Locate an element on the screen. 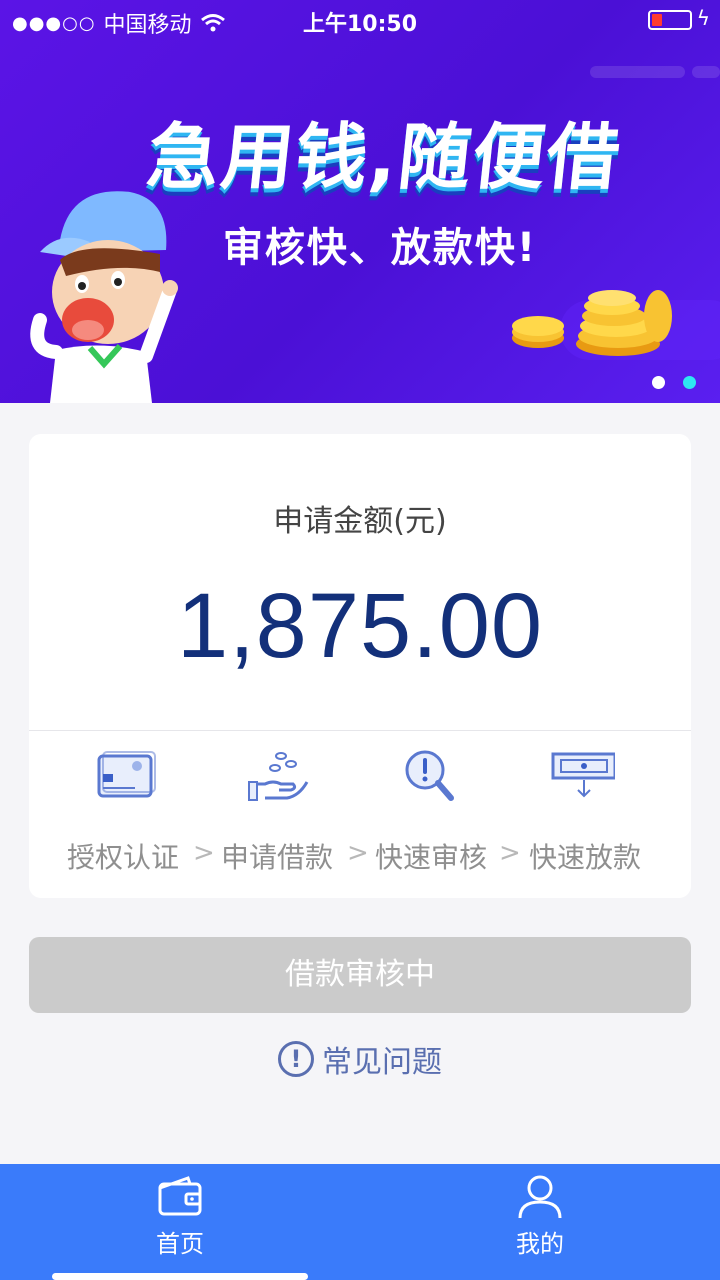  loan-amount: 1,875.00 is located at coordinates (360, 626).